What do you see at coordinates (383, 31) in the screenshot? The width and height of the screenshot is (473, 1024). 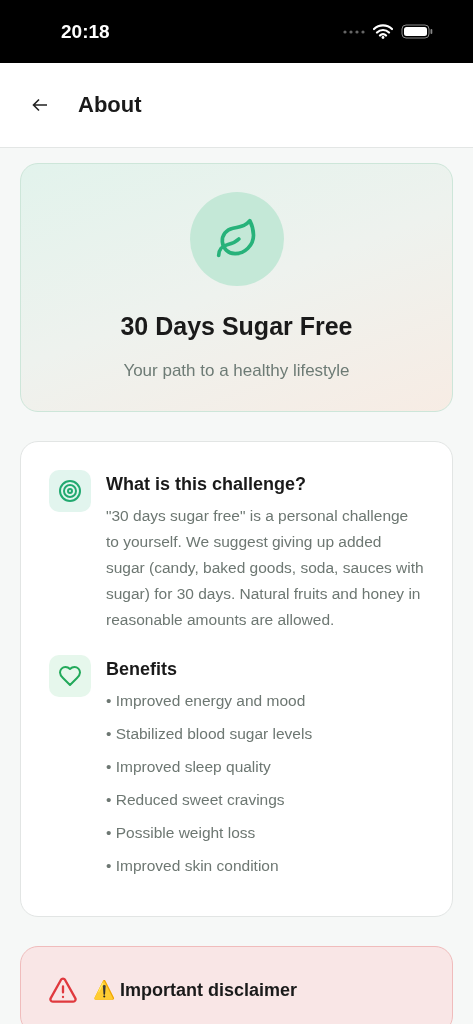 I see `wifi-icon` at bounding box center [383, 31].